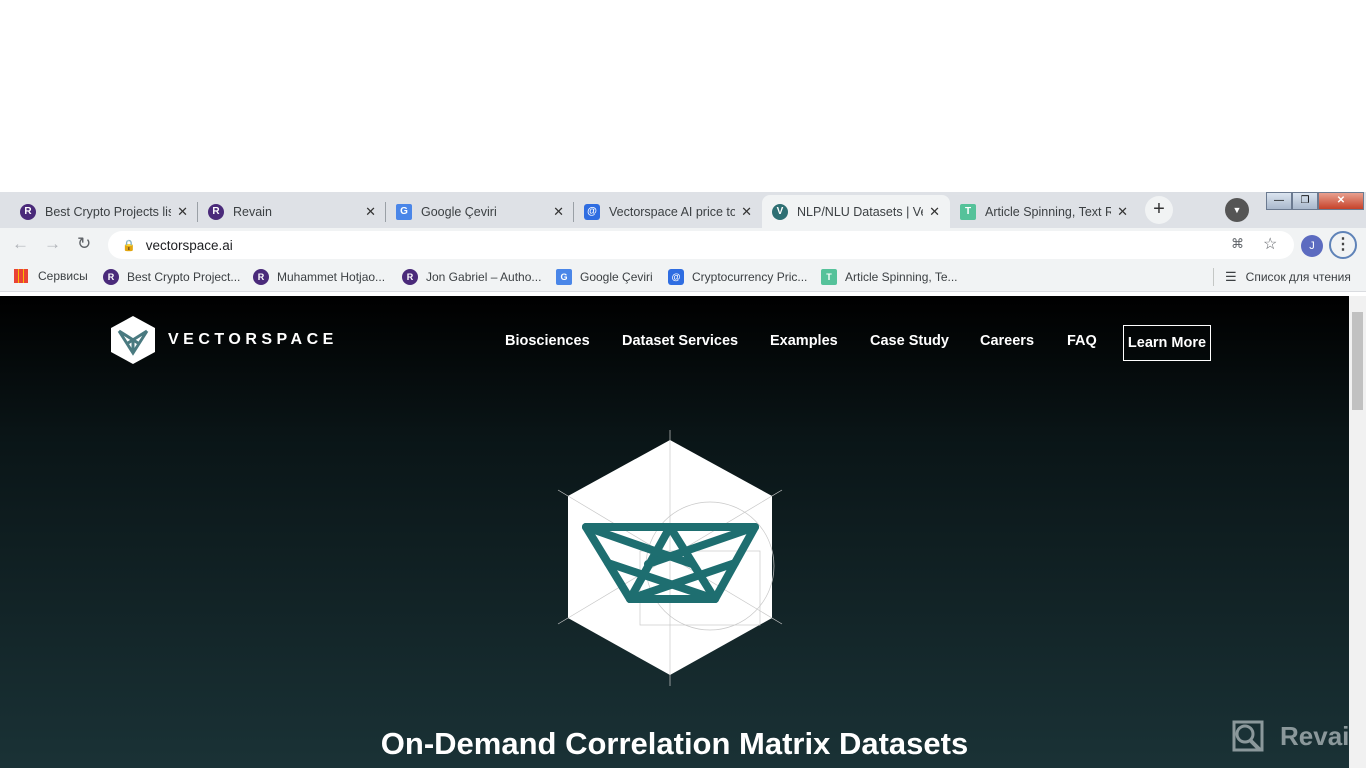  I want to click on revain-watermark: Revain, so click(1290, 736).